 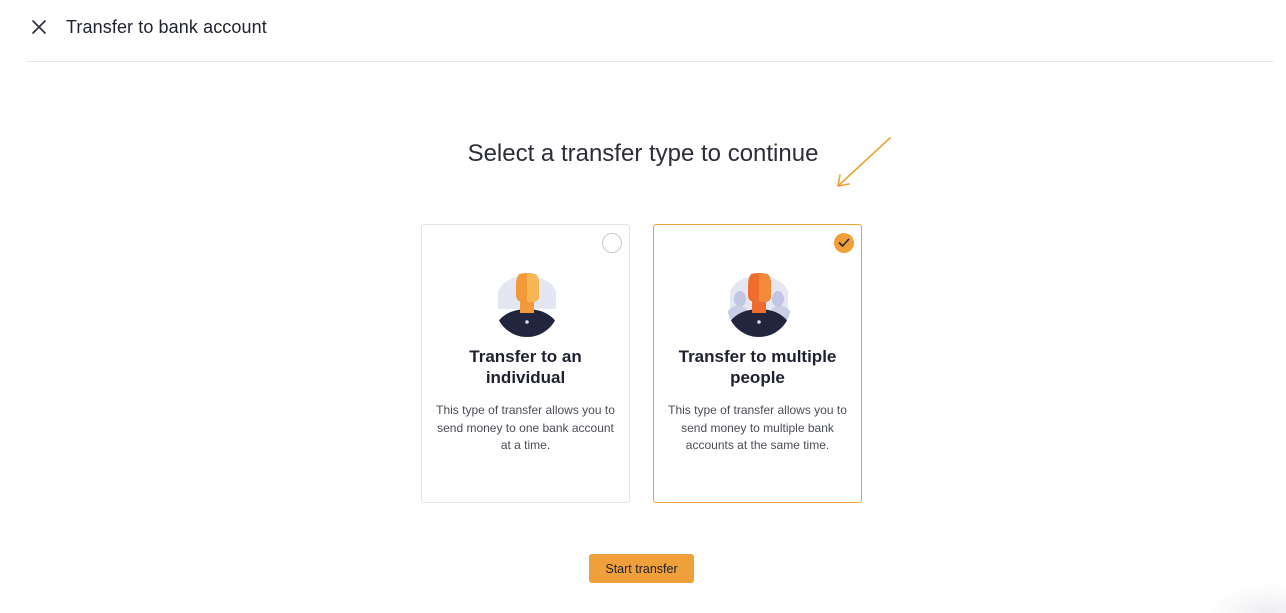 What do you see at coordinates (759, 305) in the screenshot?
I see `group-avatar-icon` at bounding box center [759, 305].